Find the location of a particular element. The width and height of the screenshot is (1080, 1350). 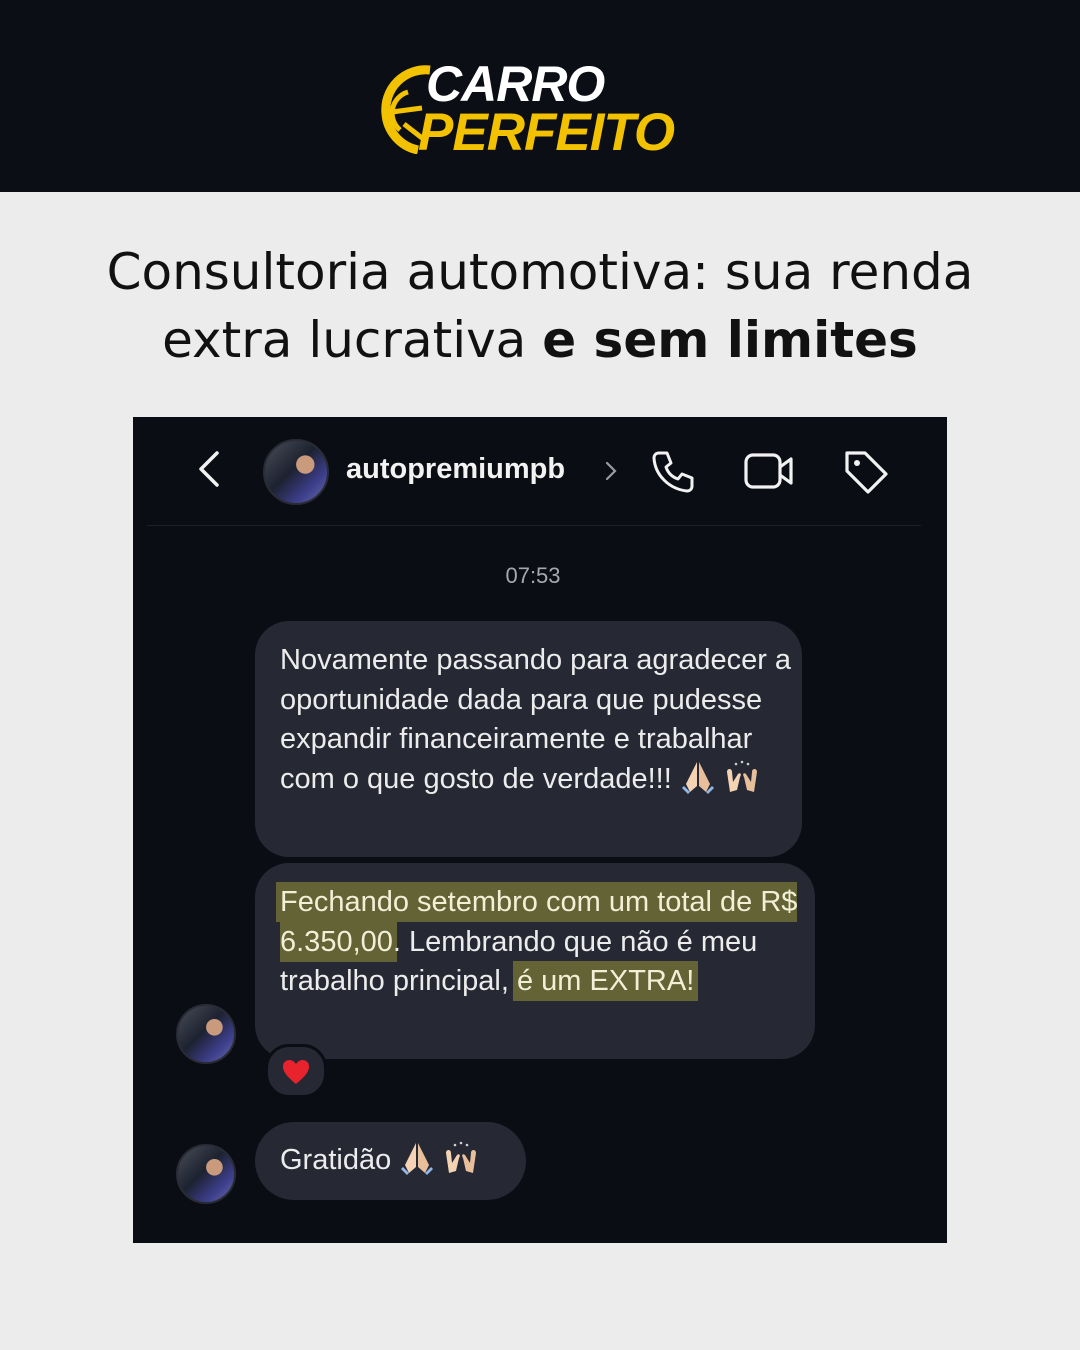

brand-header: CARRO PERFEITO is located at coordinates (540, 96).